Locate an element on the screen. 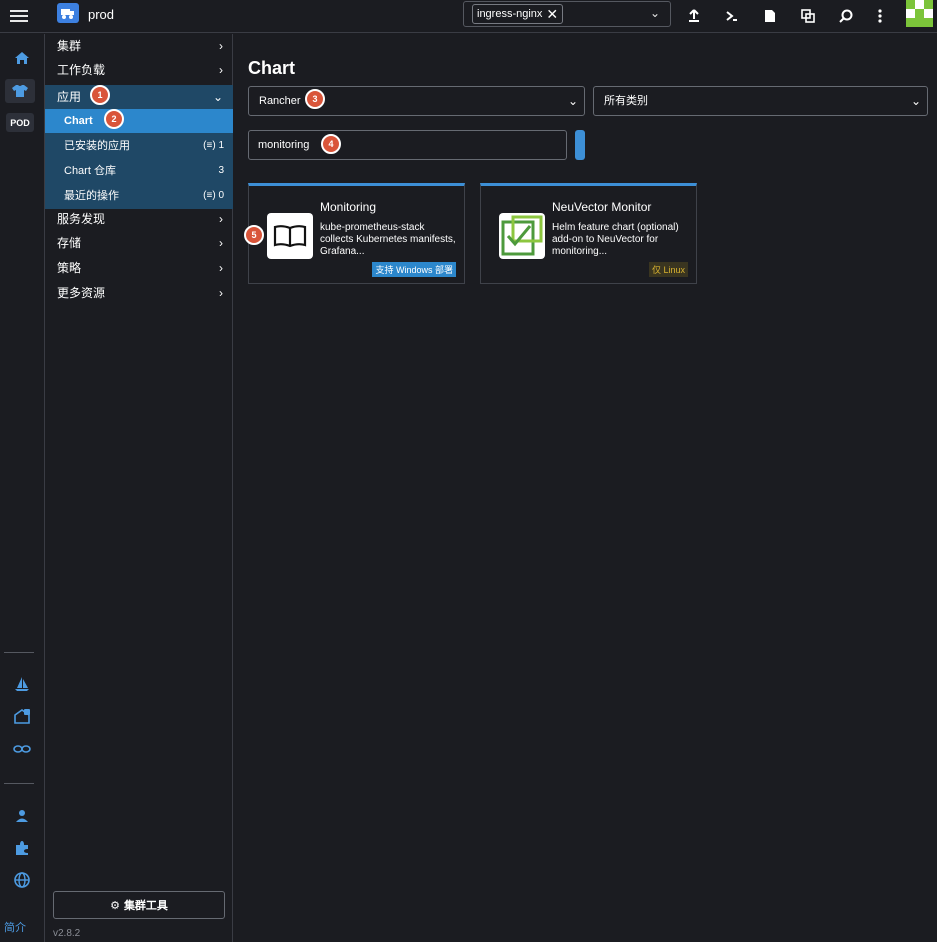 This screenshot has width=937, height=942. cluster-name: prod is located at coordinates (101, 14).